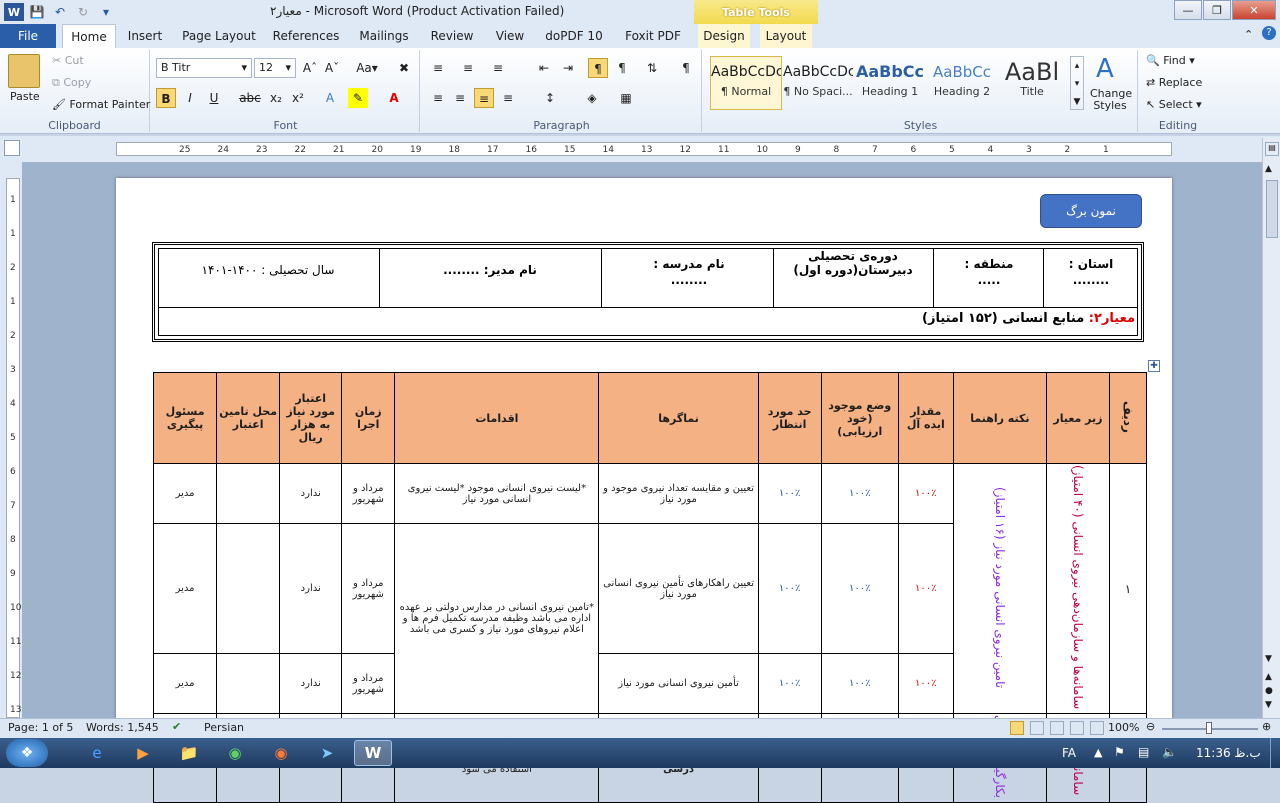  Describe the element at coordinates (190, 98) in the screenshot. I see `italic-button: I` at that location.